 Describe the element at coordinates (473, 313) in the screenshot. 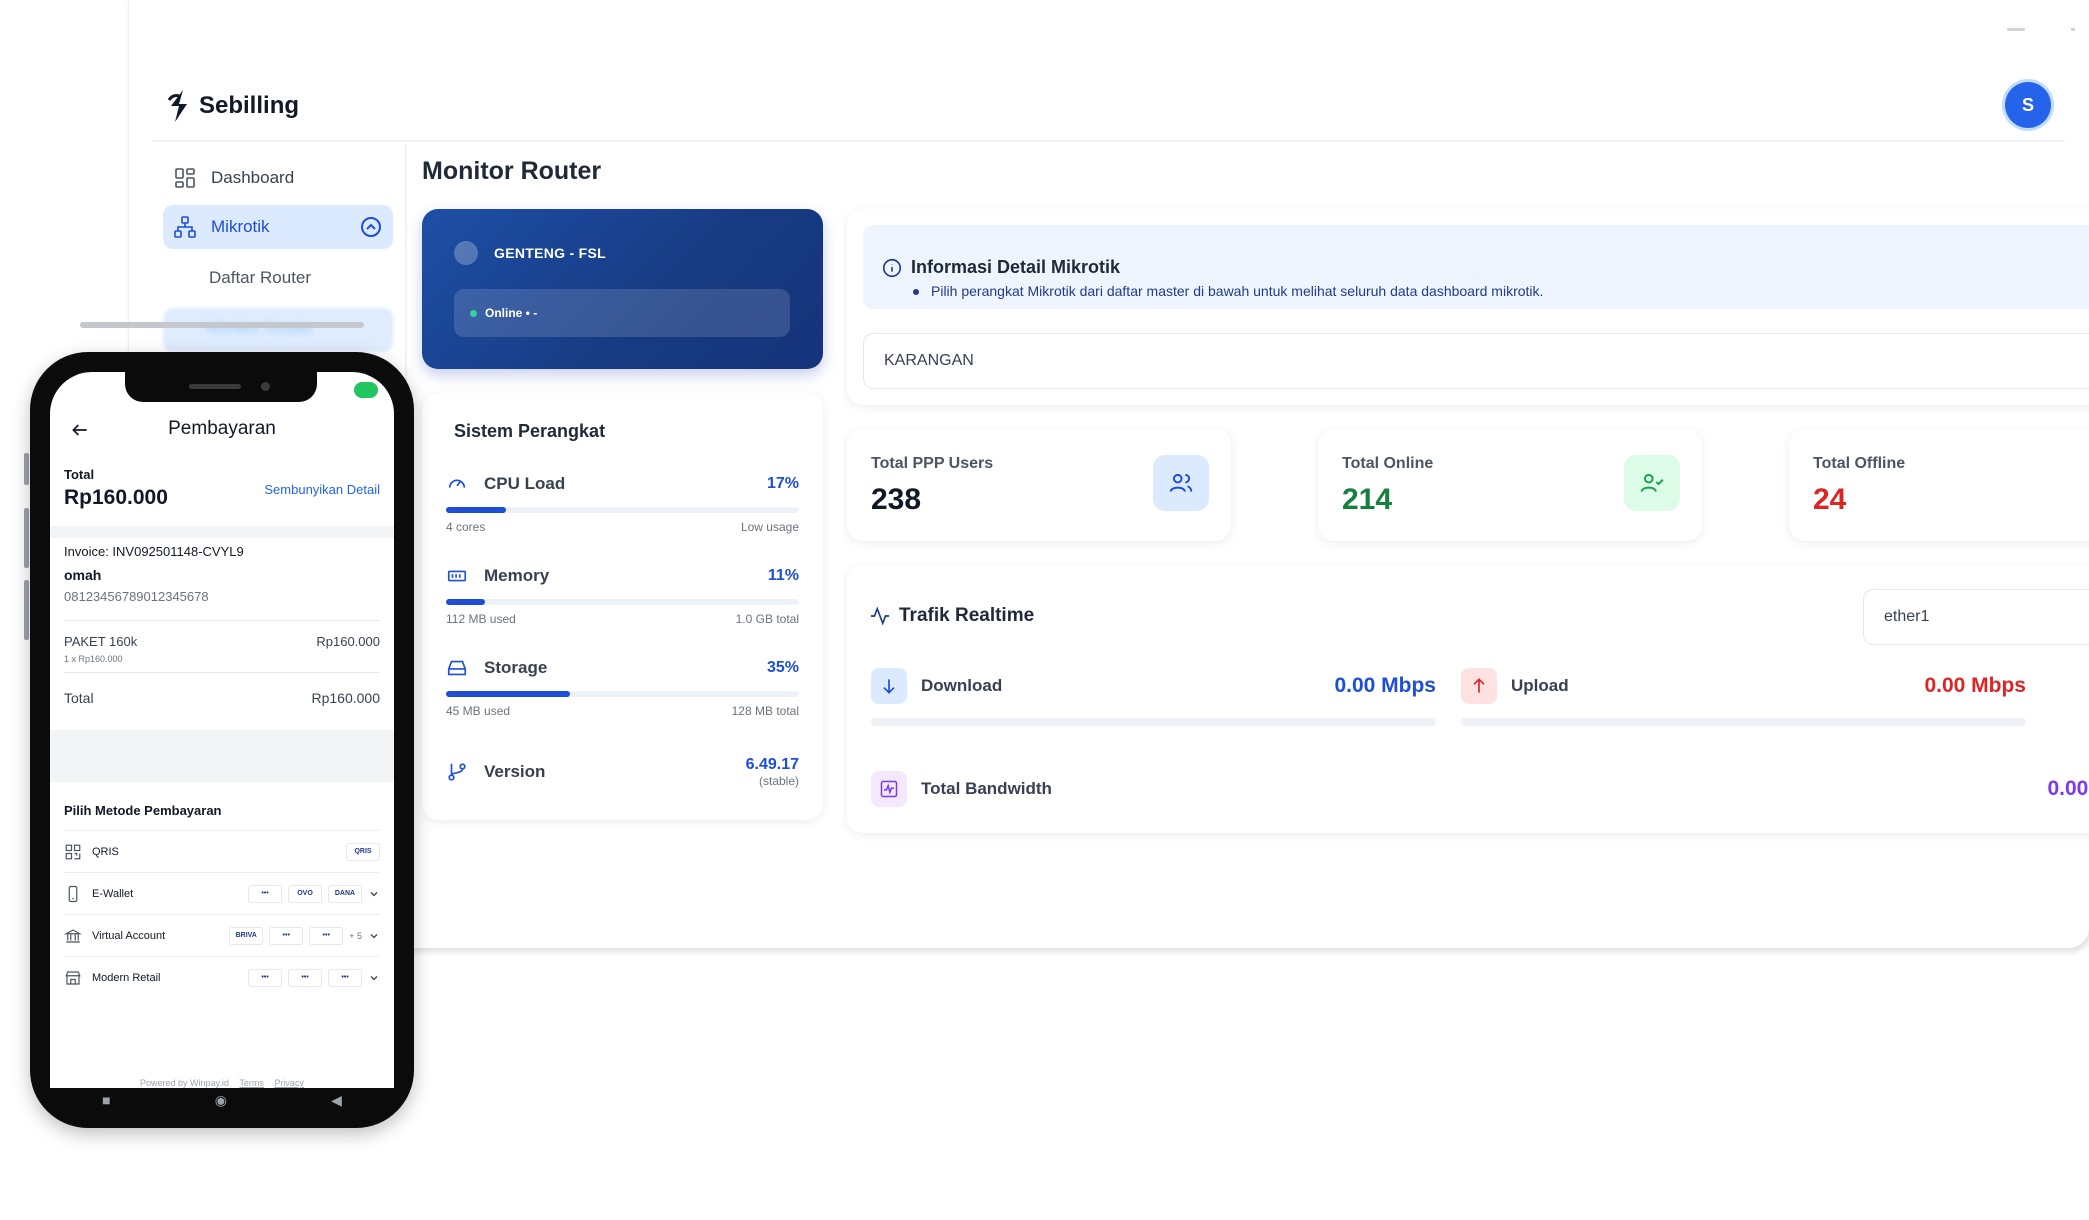

I see `online-indicator` at that location.